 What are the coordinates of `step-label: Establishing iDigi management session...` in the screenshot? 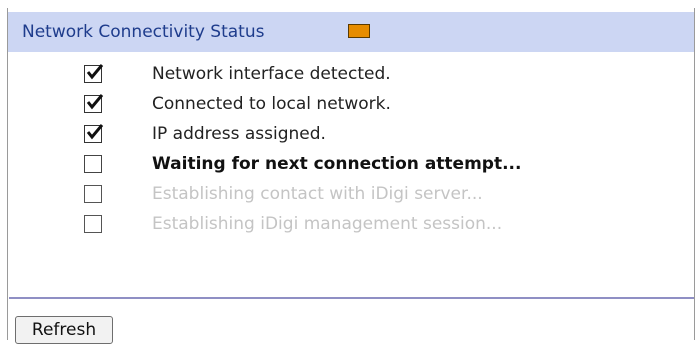 It's located at (327, 224).